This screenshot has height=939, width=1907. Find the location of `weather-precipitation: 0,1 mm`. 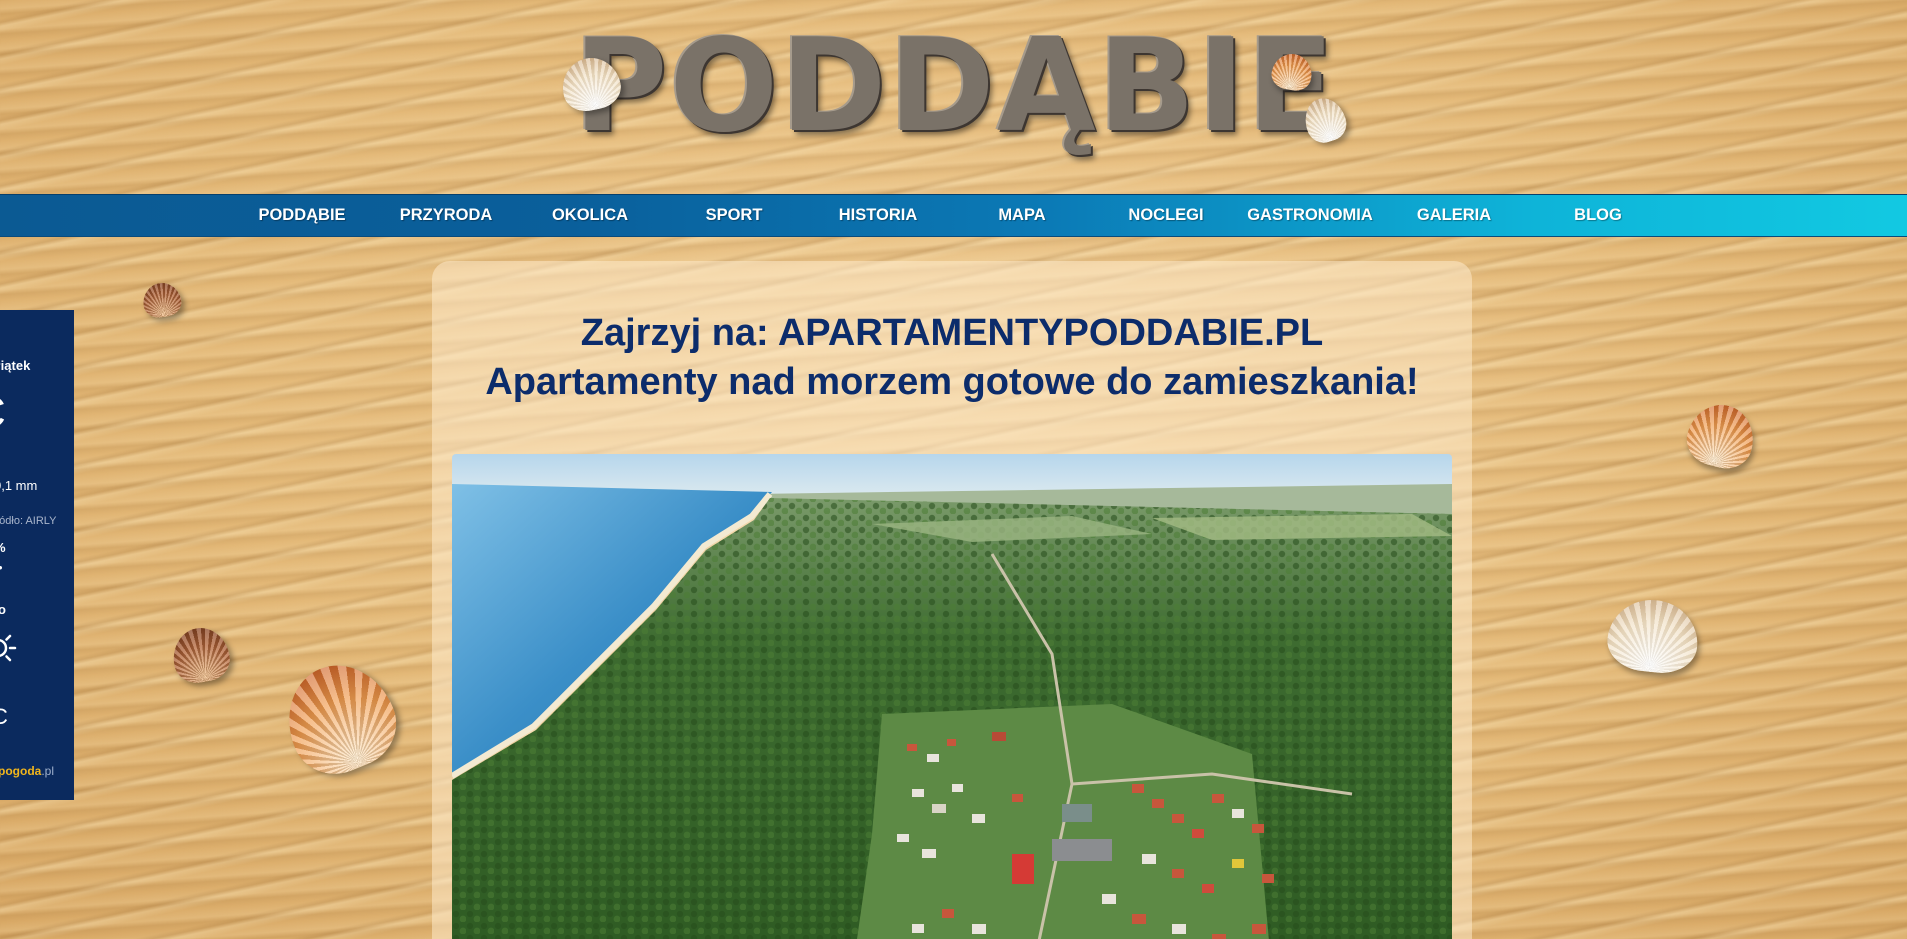

weather-precipitation: 0,1 mm is located at coordinates (19, 485).